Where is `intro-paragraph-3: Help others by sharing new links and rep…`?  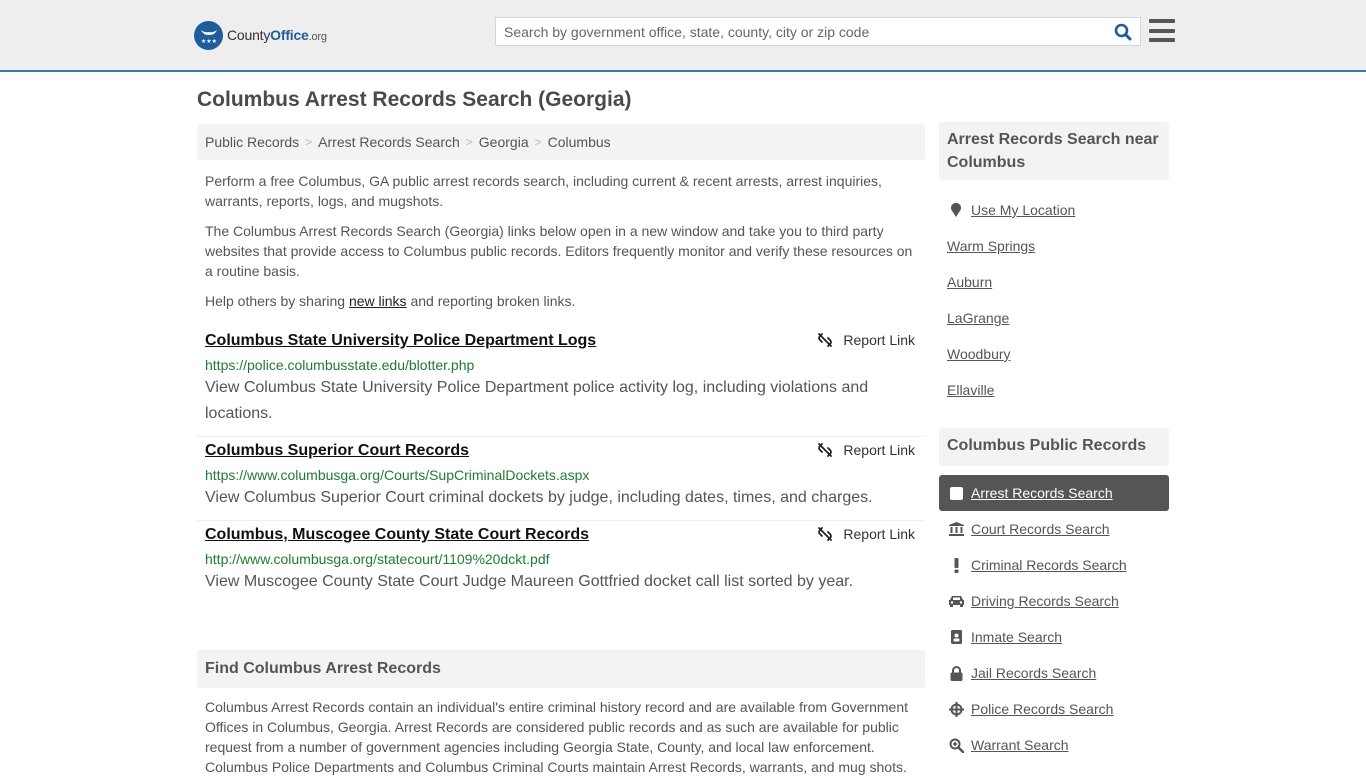
intro-paragraph-3: Help others by sharing new links and rep… is located at coordinates (390, 301).